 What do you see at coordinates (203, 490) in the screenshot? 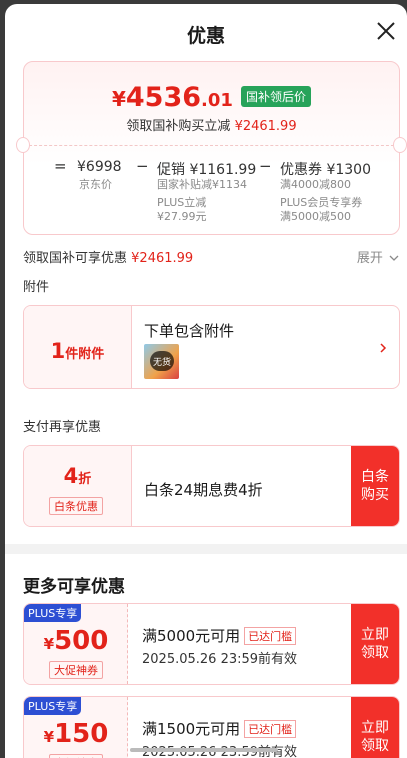
I see `baitiao-desc: 白条24期息费4折` at bounding box center [203, 490].